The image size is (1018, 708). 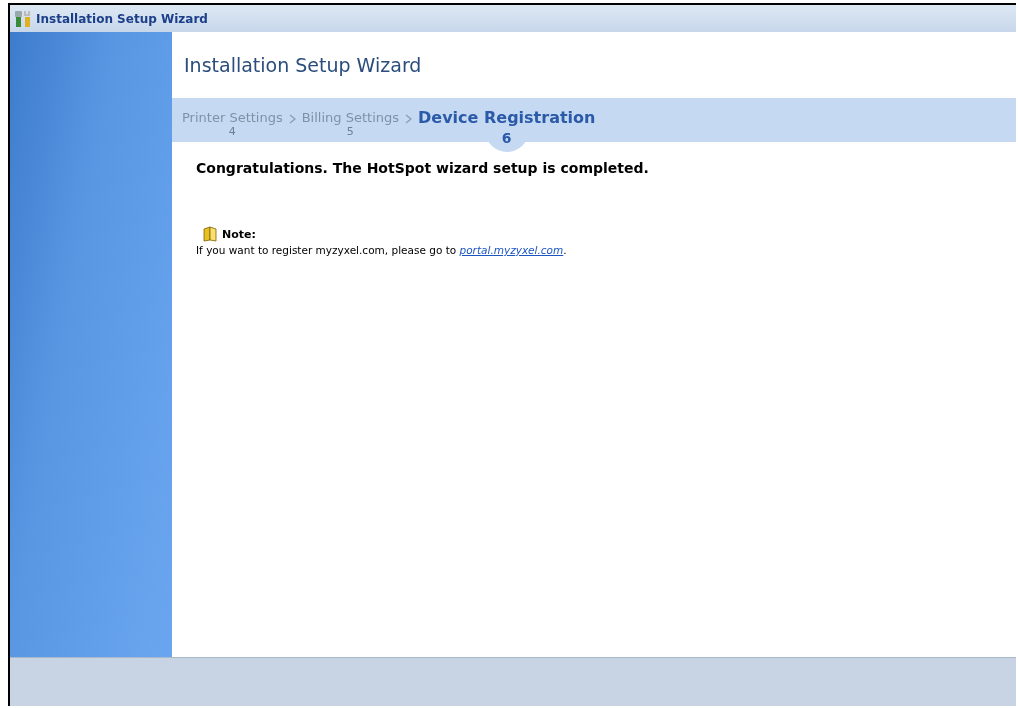 What do you see at coordinates (122, 18) in the screenshot?
I see `window-title: Installation Setup Wizard` at bounding box center [122, 18].